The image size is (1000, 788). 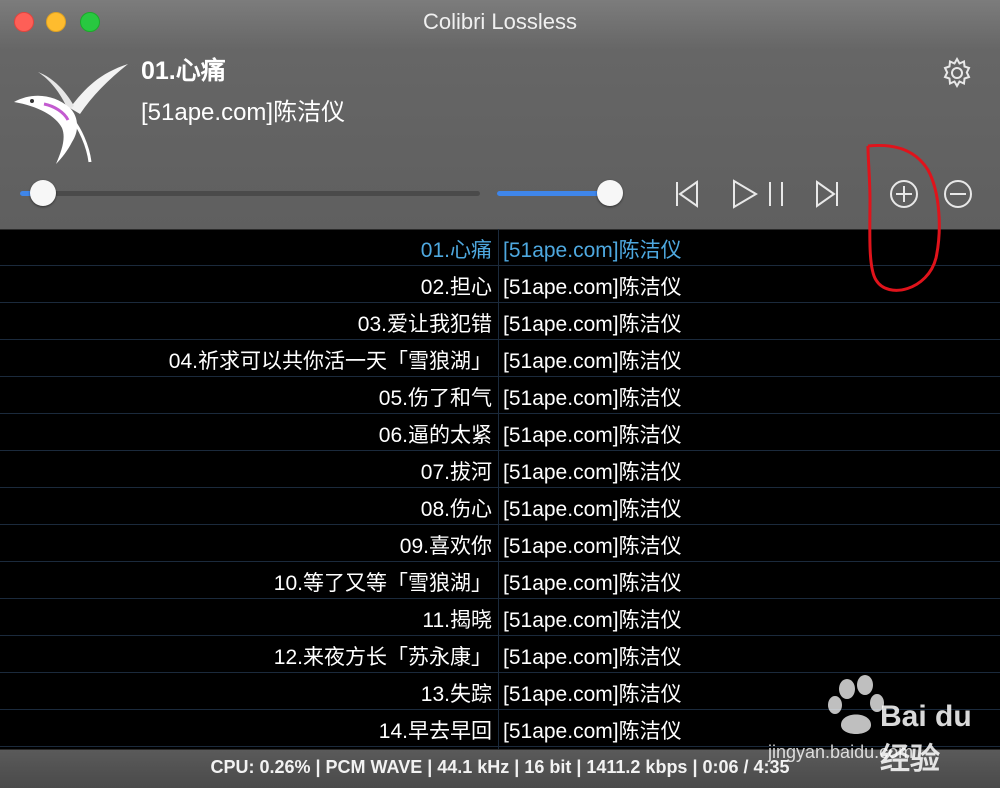 What do you see at coordinates (841, 752) in the screenshot?
I see `watermark-url: jingyan.baidu.com` at bounding box center [841, 752].